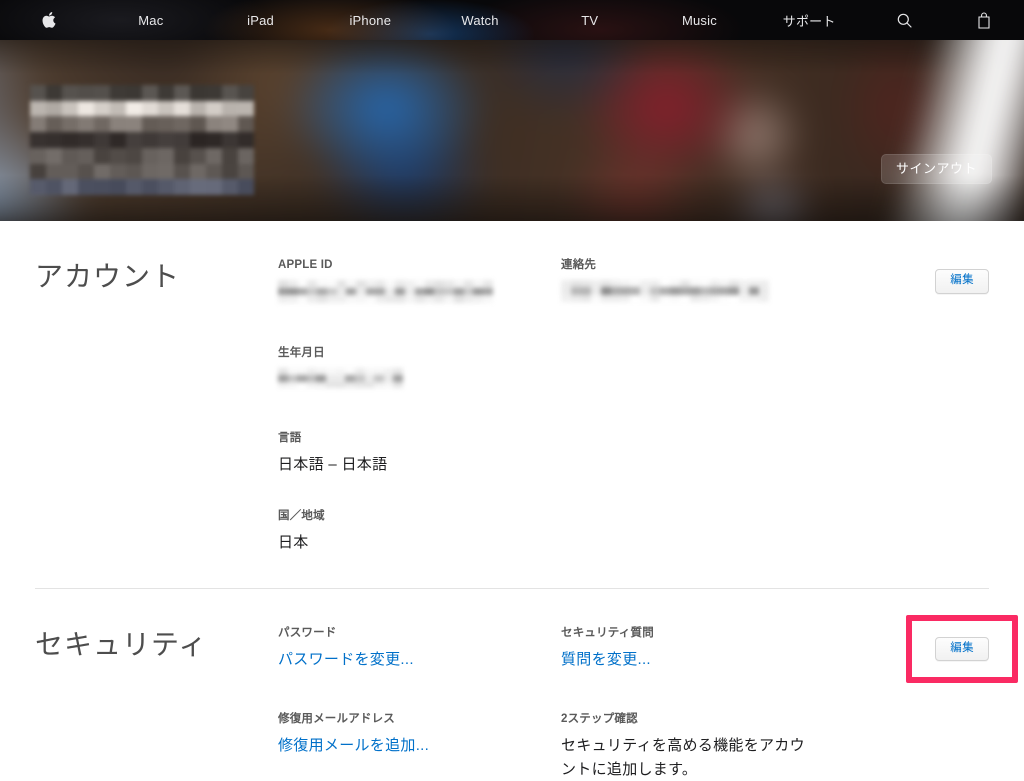  Describe the element at coordinates (512, 57) in the screenshot. I see `hero-top-shade` at that location.